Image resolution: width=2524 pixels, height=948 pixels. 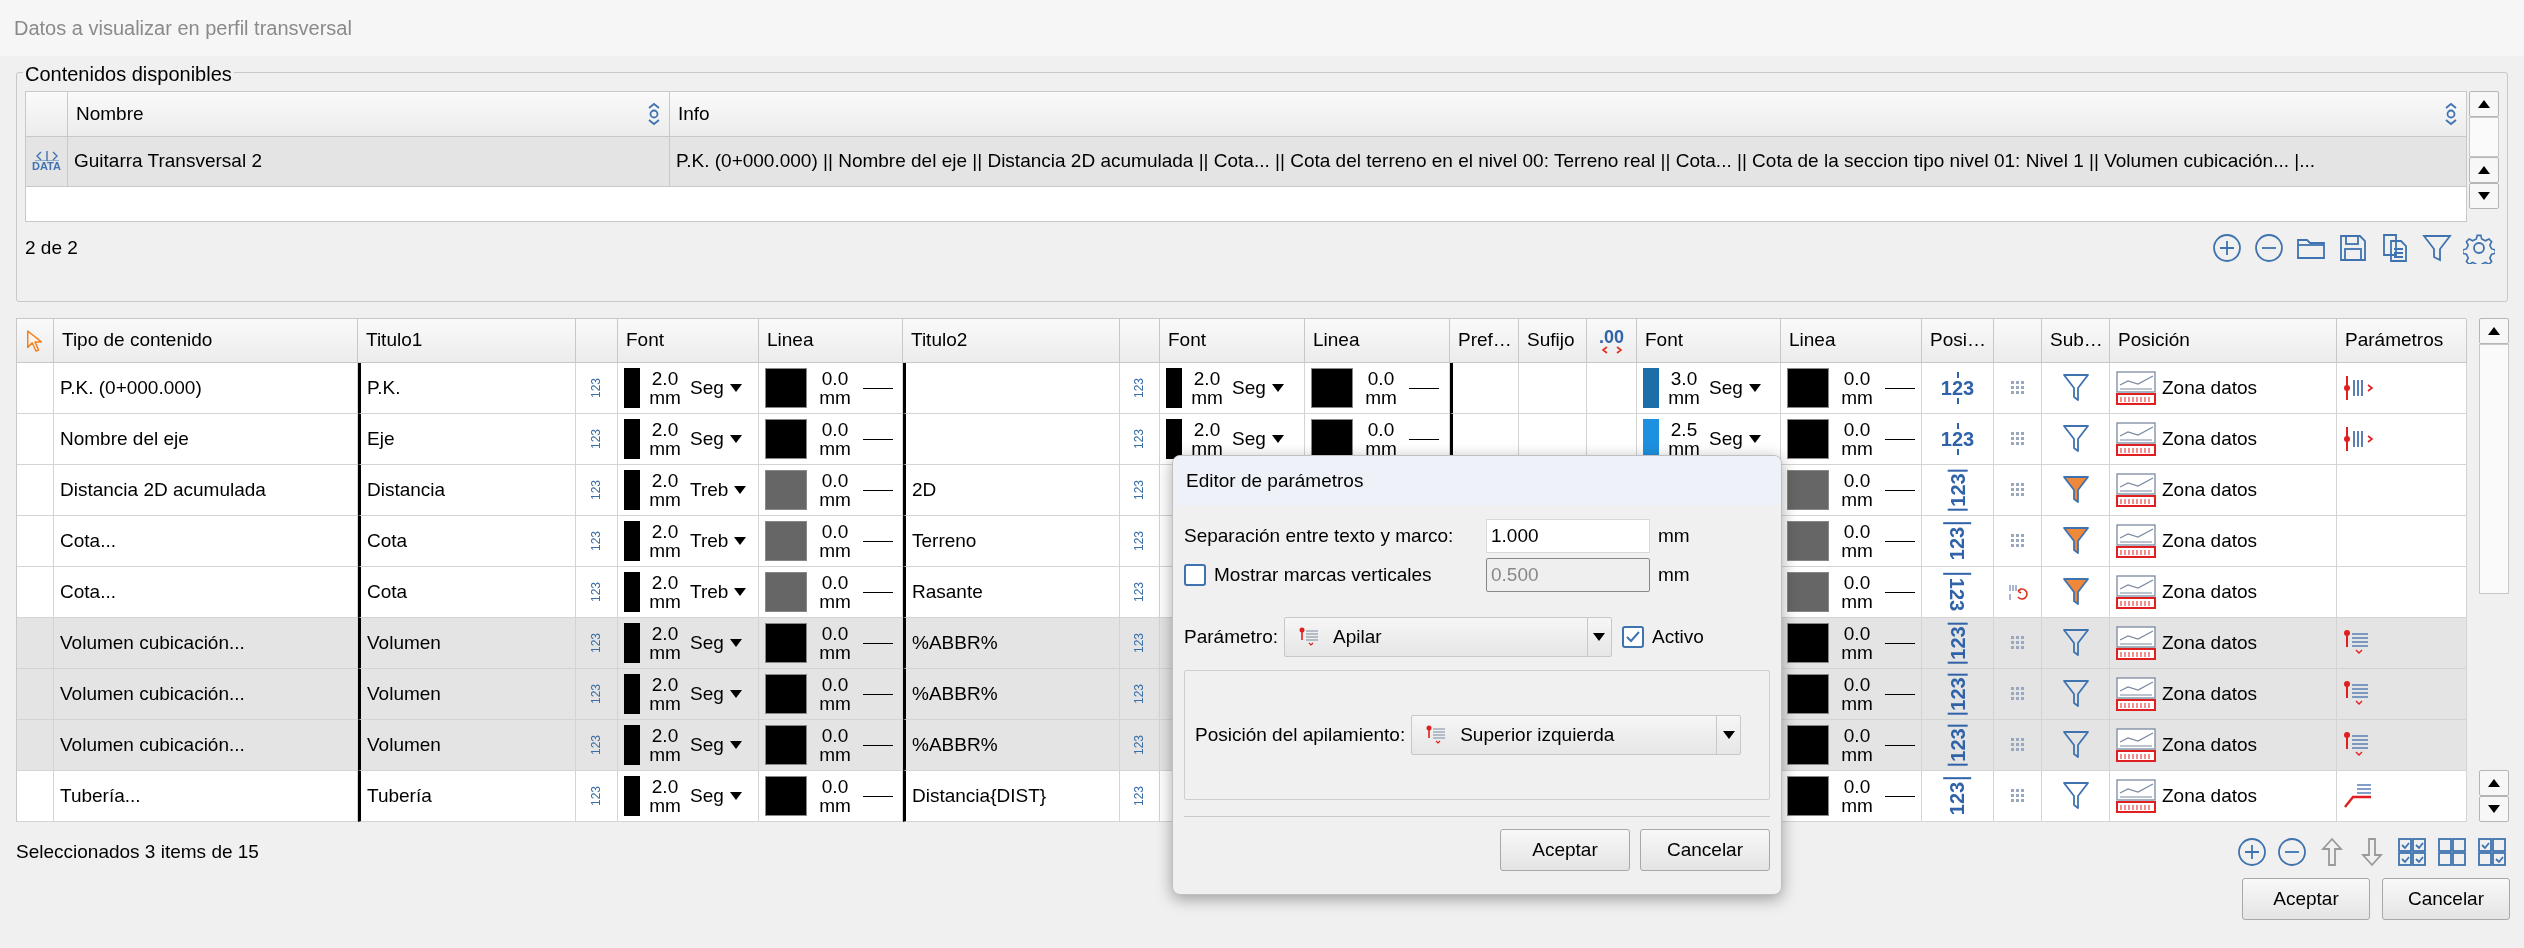 What do you see at coordinates (1011, 796) in the screenshot?
I see `table-cell: Distancia{DIST}` at bounding box center [1011, 796].